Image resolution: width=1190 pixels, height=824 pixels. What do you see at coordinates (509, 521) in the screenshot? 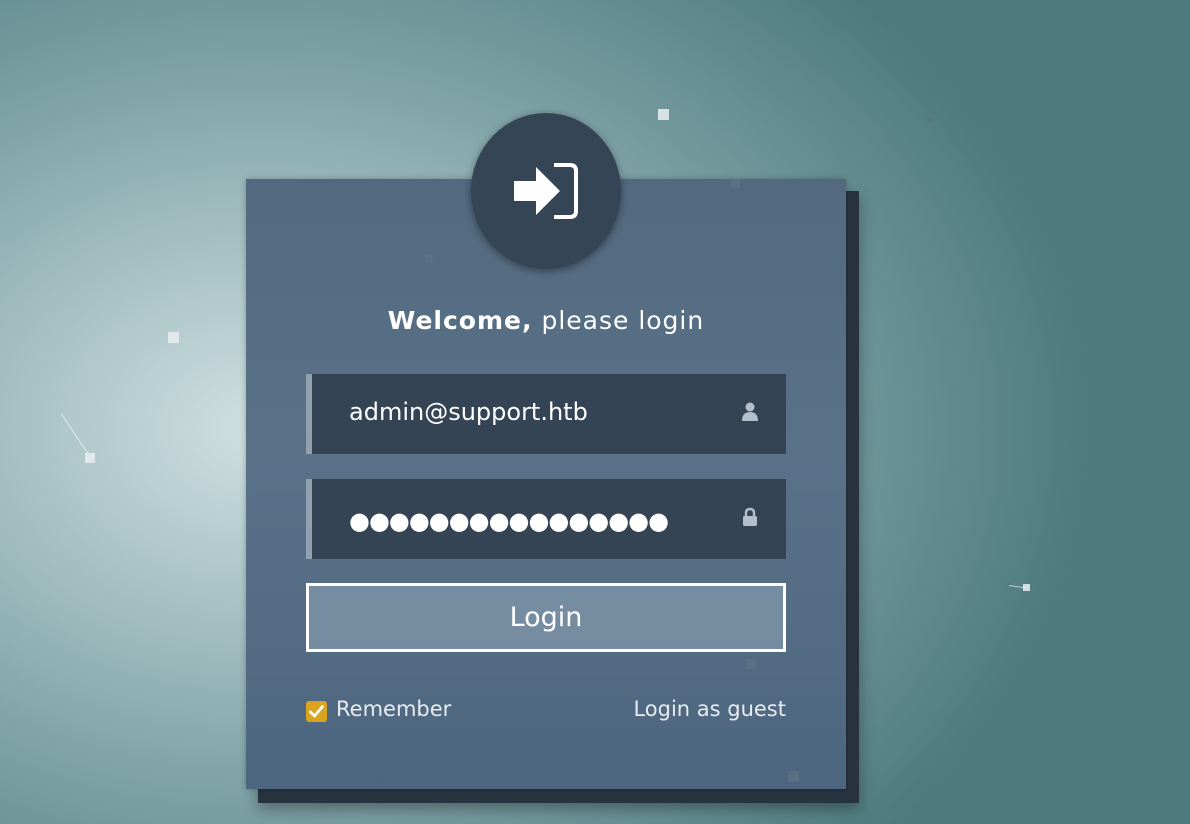
I see `password-mask: ●●●●●●●●●●●●●●●●` at bounding box center [509, 521].